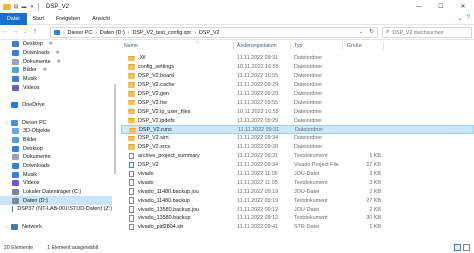  I want to click on file-row: .Xil 11.11.2022 09:31 Dateiordner, so click(297, 58).